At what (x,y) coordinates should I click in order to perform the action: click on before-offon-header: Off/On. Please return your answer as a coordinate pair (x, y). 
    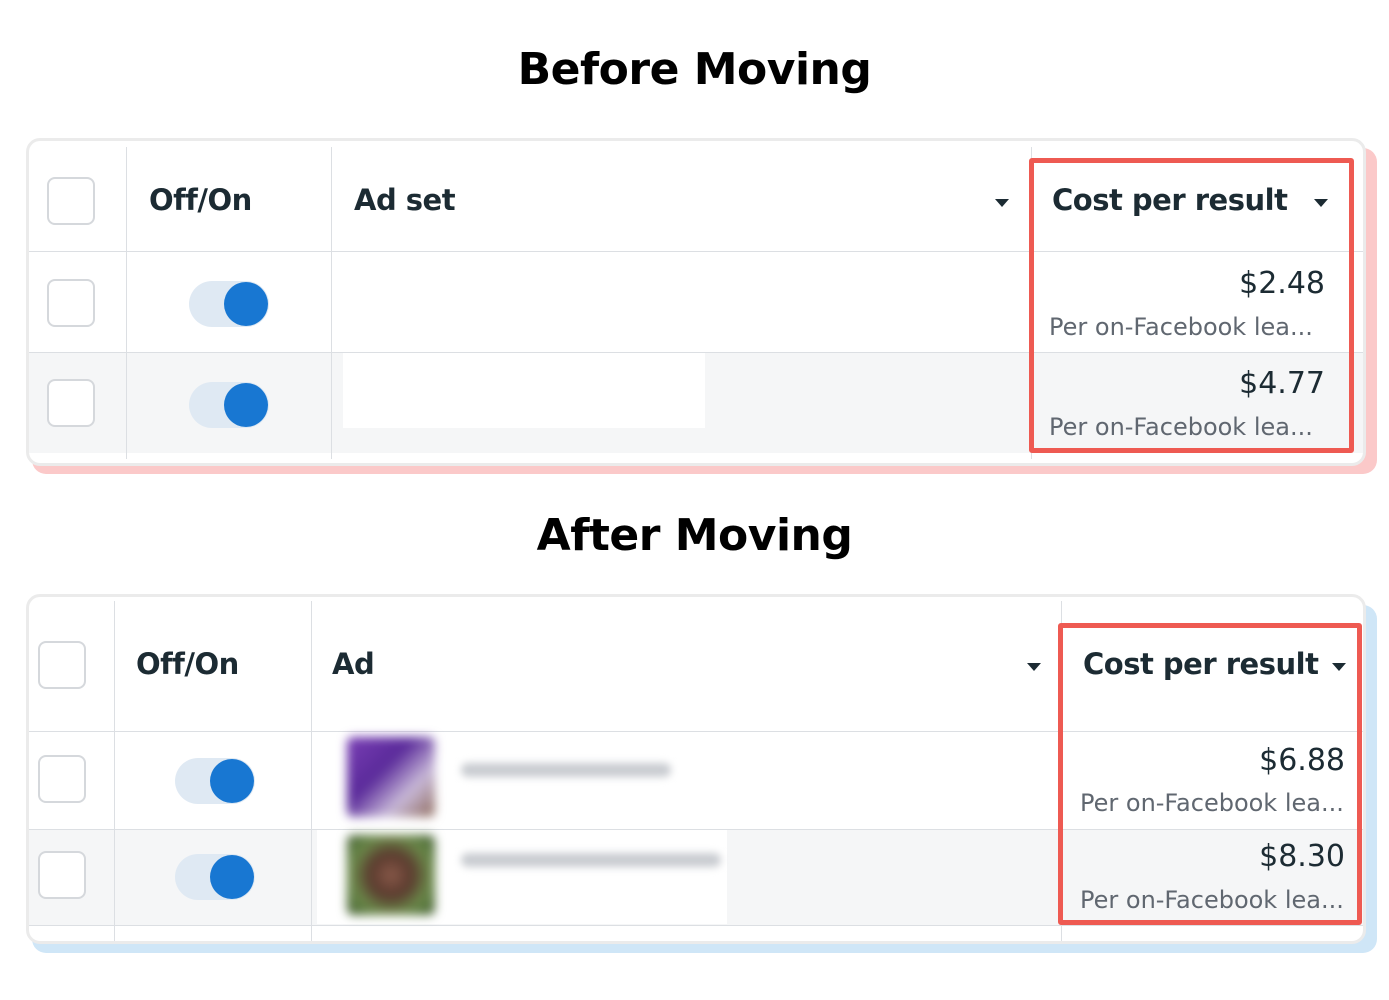
    Looking at the image, I should click on (200, 200).